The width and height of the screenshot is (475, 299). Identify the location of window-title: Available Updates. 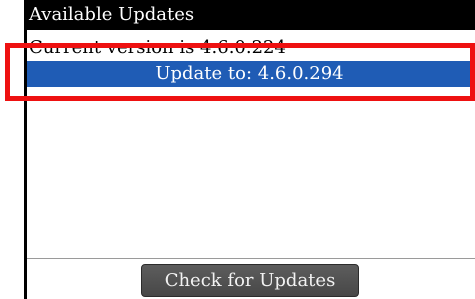
(249, 15).